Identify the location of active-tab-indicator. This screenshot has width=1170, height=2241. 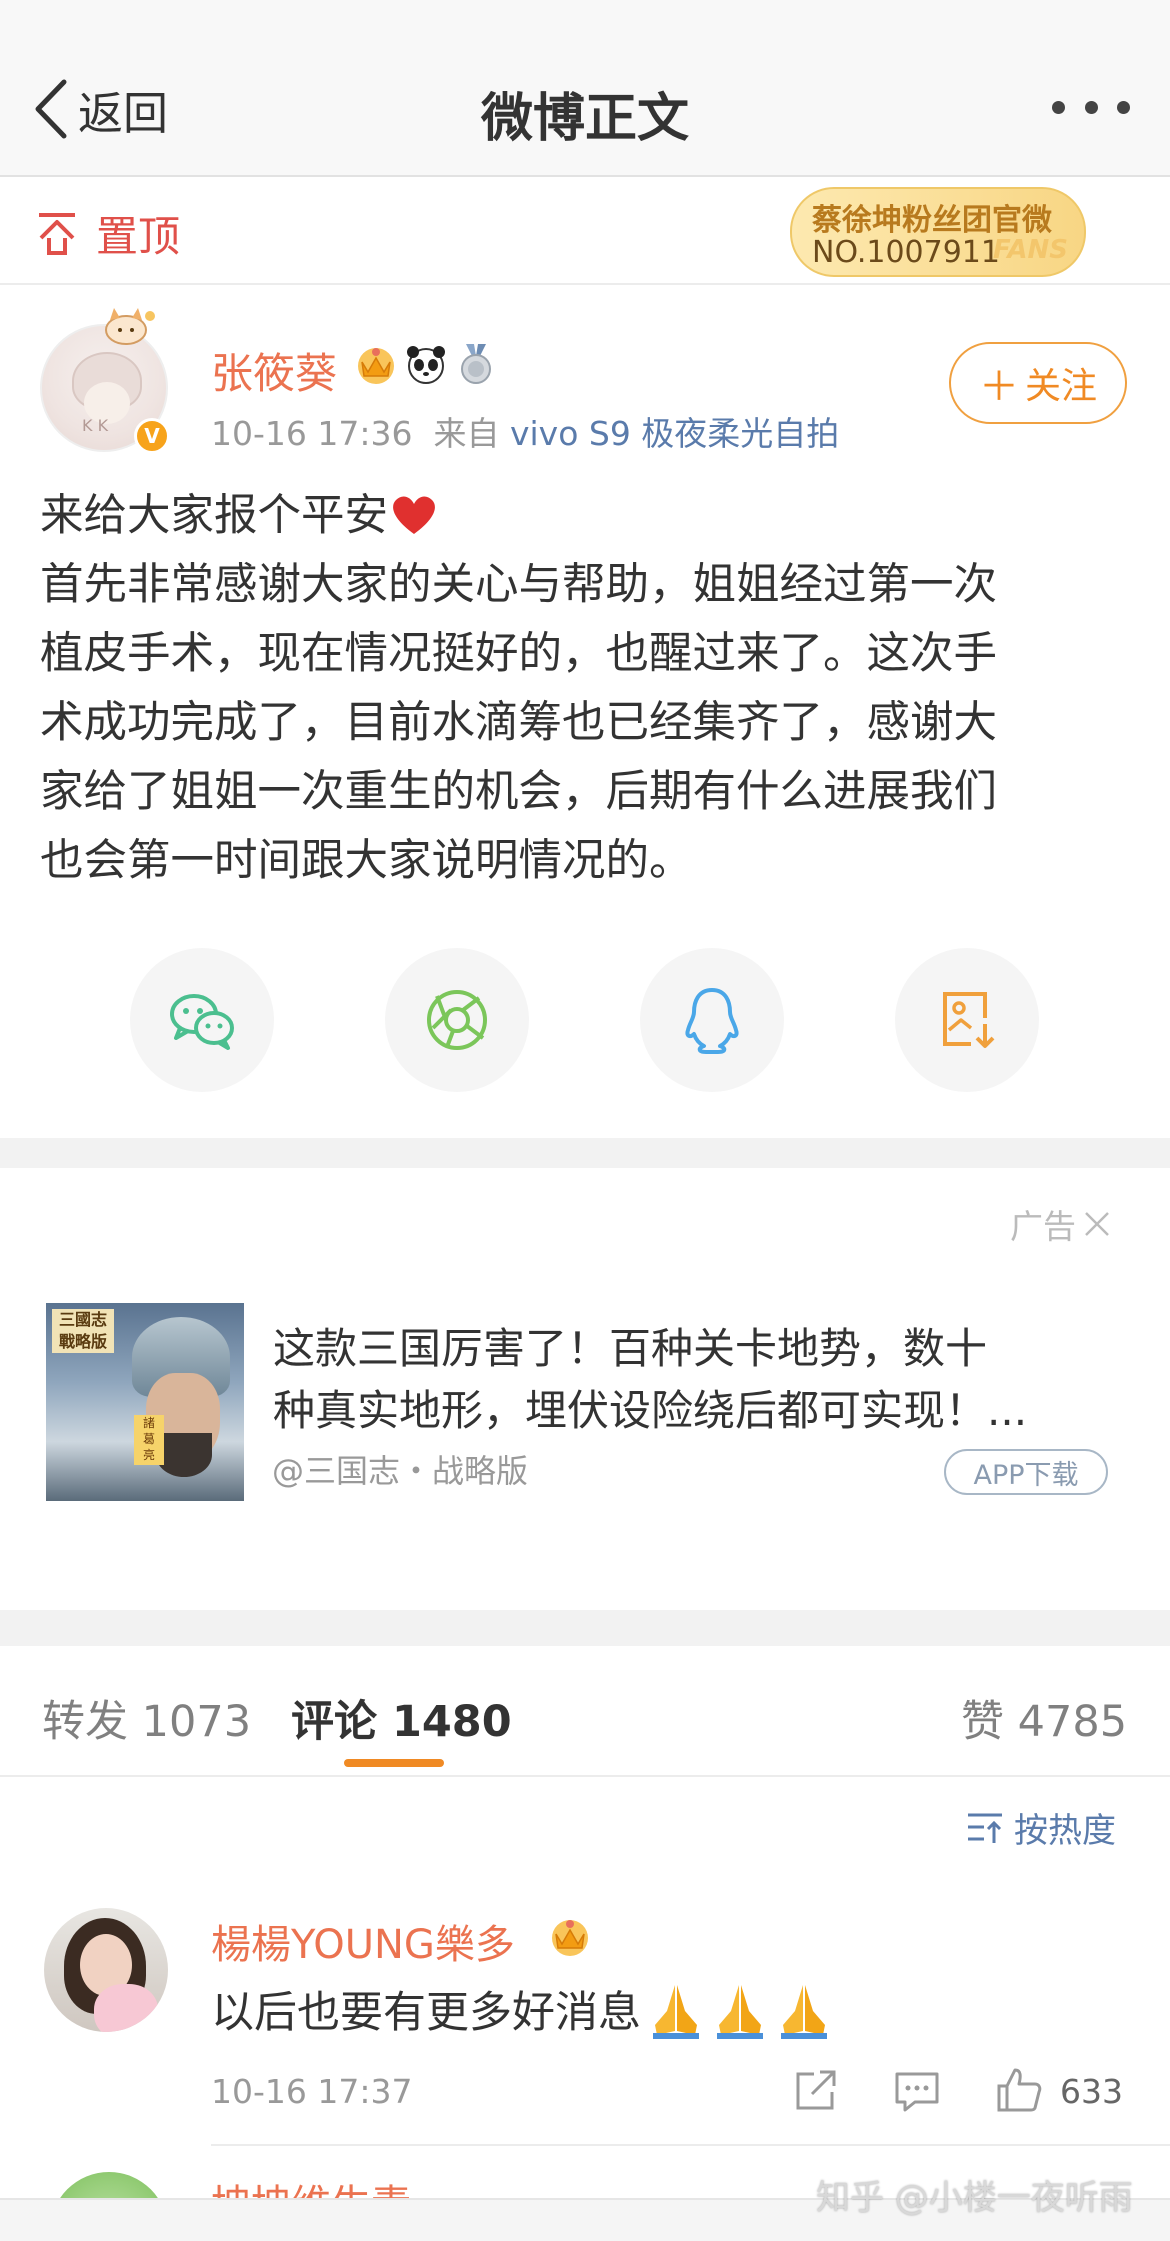
(394, 1763).